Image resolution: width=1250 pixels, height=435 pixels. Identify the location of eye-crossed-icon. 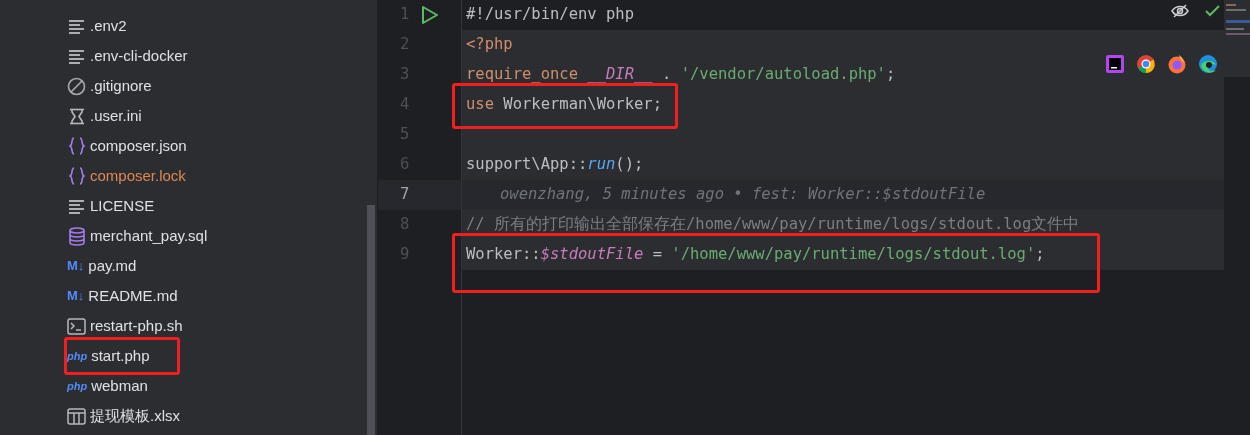
(1180, 11).